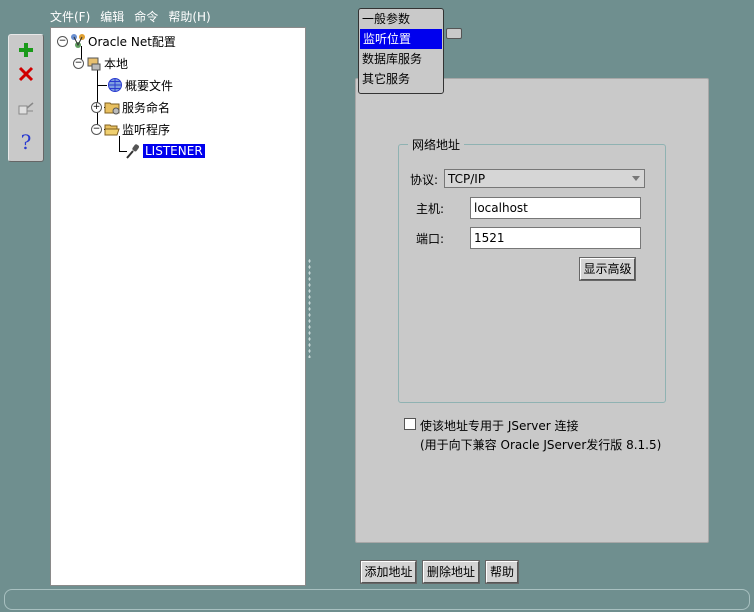 This screenshot has height=612, width=754. I want to click on tree-label-listener: LISTENER, so click(174, 151).